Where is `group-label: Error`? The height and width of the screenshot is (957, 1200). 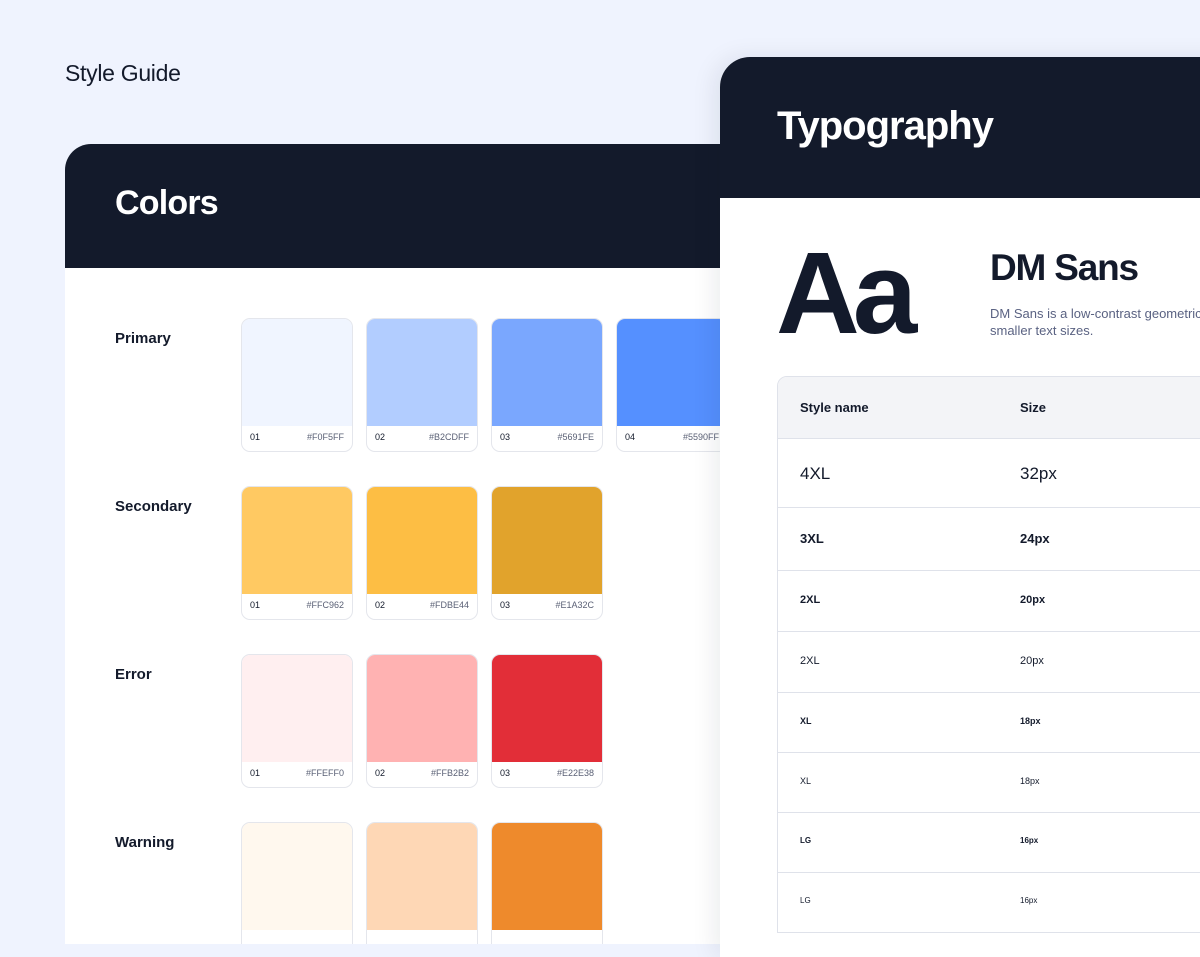
group-label: Error is located at coordinates (133, 674).